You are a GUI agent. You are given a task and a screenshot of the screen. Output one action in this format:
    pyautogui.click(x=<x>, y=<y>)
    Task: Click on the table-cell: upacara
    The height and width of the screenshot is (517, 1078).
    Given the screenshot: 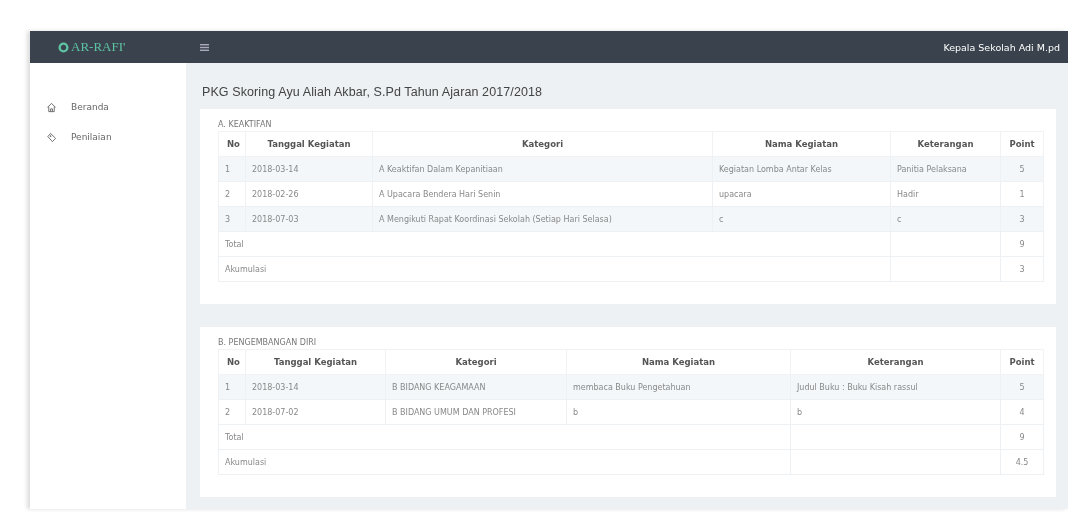 What is the action you would take?
    pyautogui.click(x=801, y=194)
    